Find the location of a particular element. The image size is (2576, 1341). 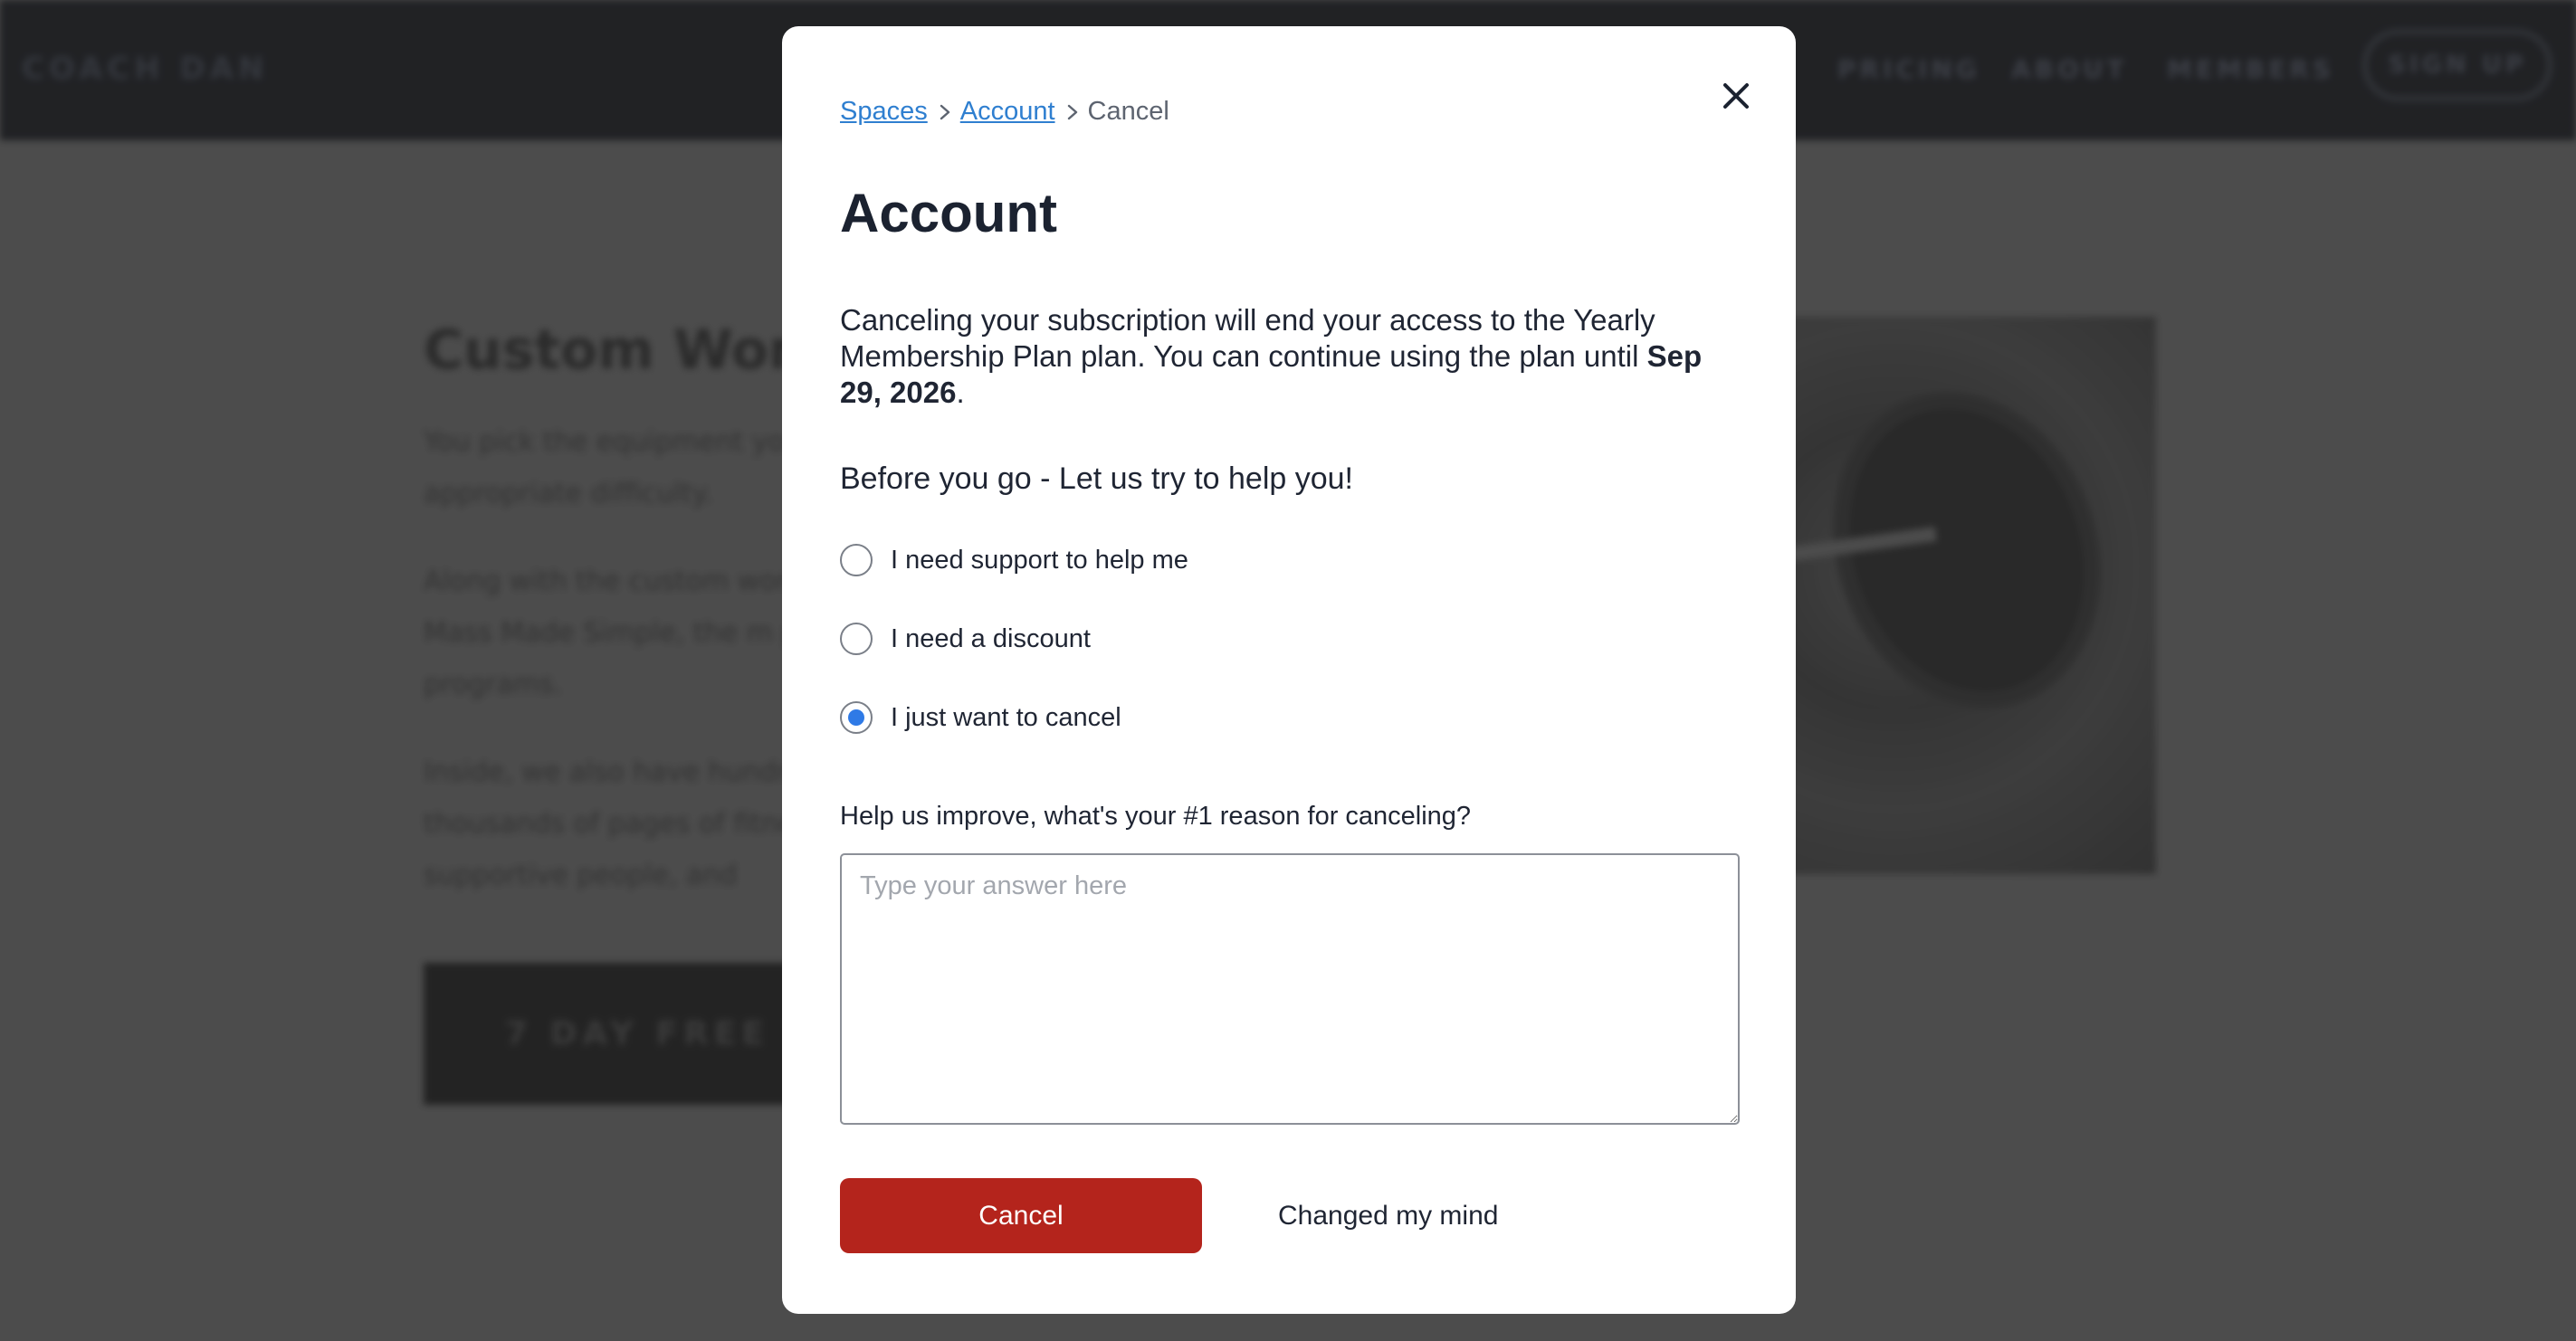

option-need-support: I need support to help me is located at coordinates (1014, 560).